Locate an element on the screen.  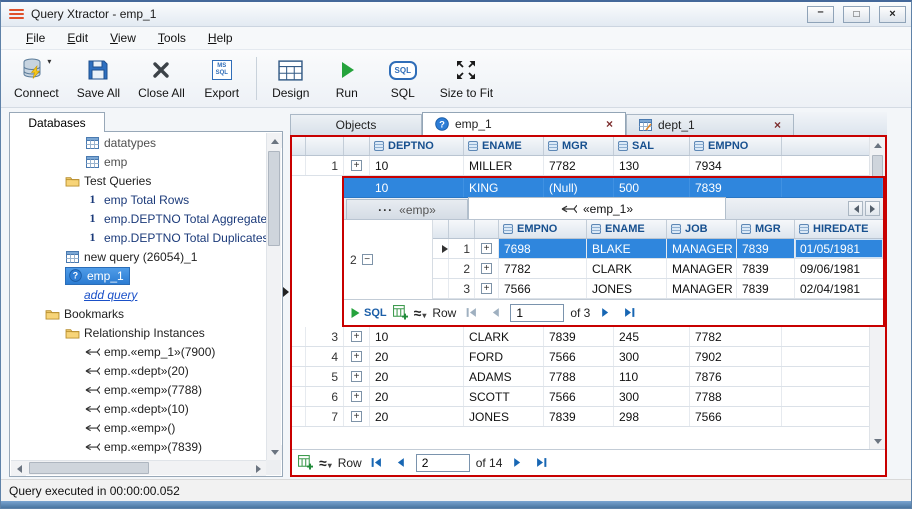
table-row: 2 7782 CLARK MANAGER 7839 09/06/1981 is located at coordinates (658, 269).